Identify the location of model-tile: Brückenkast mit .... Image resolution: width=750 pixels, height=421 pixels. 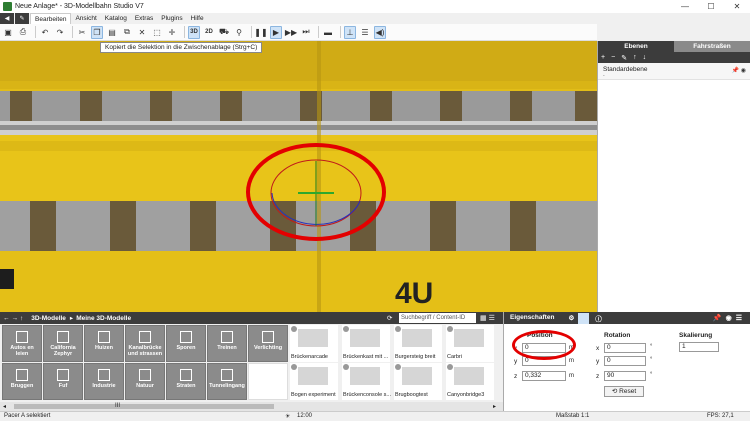
(366, 343).